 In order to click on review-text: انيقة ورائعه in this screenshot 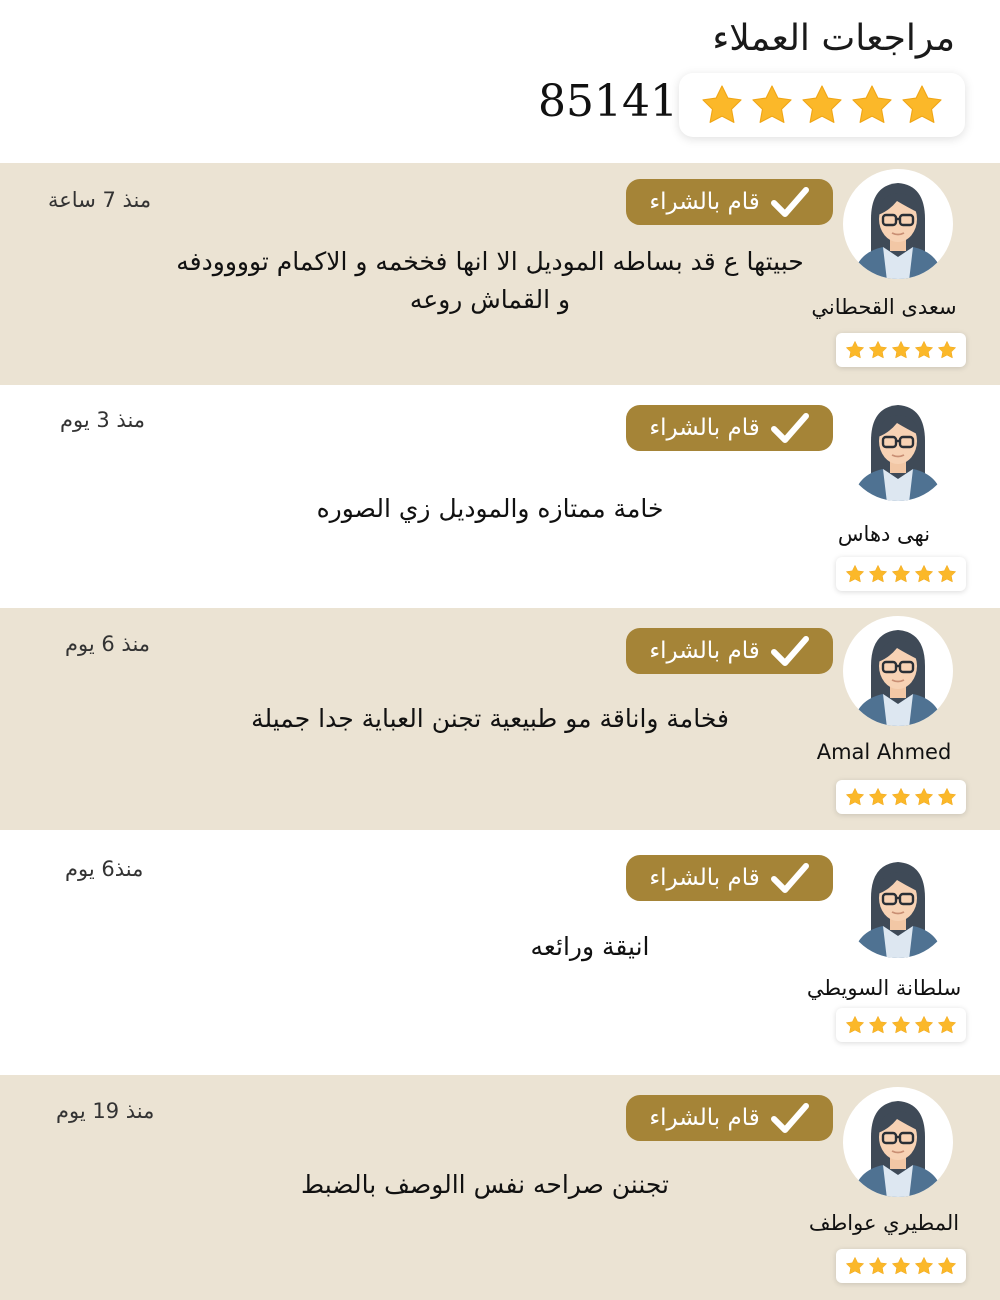, I will do `click(590, 946)`.